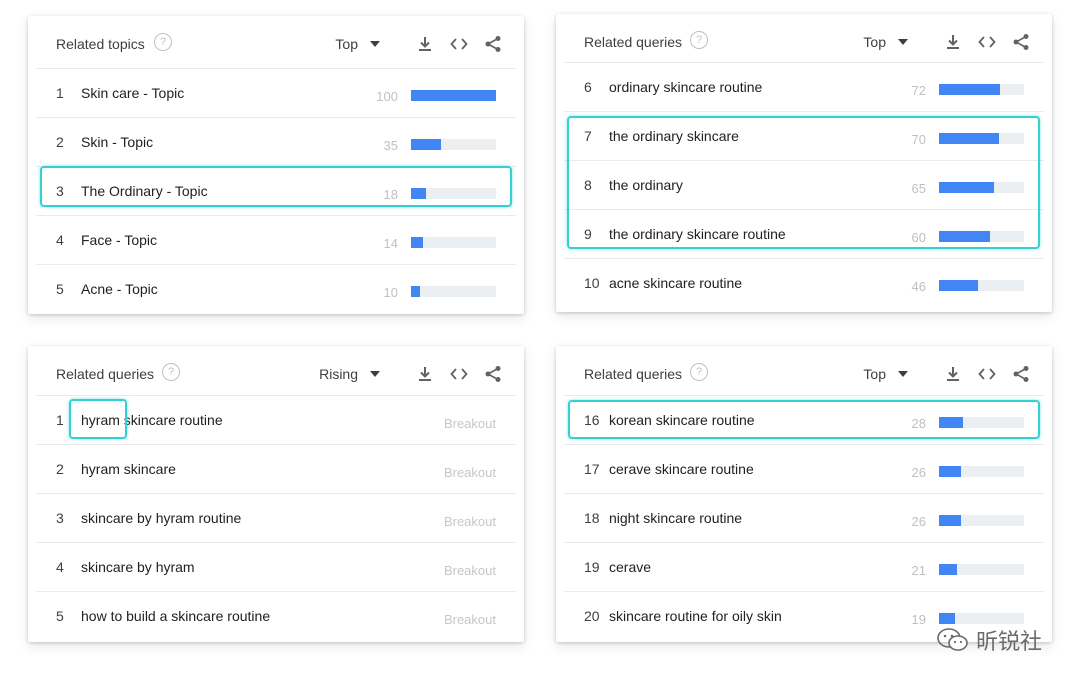  What do you see at coordinates (804, 184) in the screenshot?
I see `list-item: 8 the ordinary 65` at bounding box center [804, 184].